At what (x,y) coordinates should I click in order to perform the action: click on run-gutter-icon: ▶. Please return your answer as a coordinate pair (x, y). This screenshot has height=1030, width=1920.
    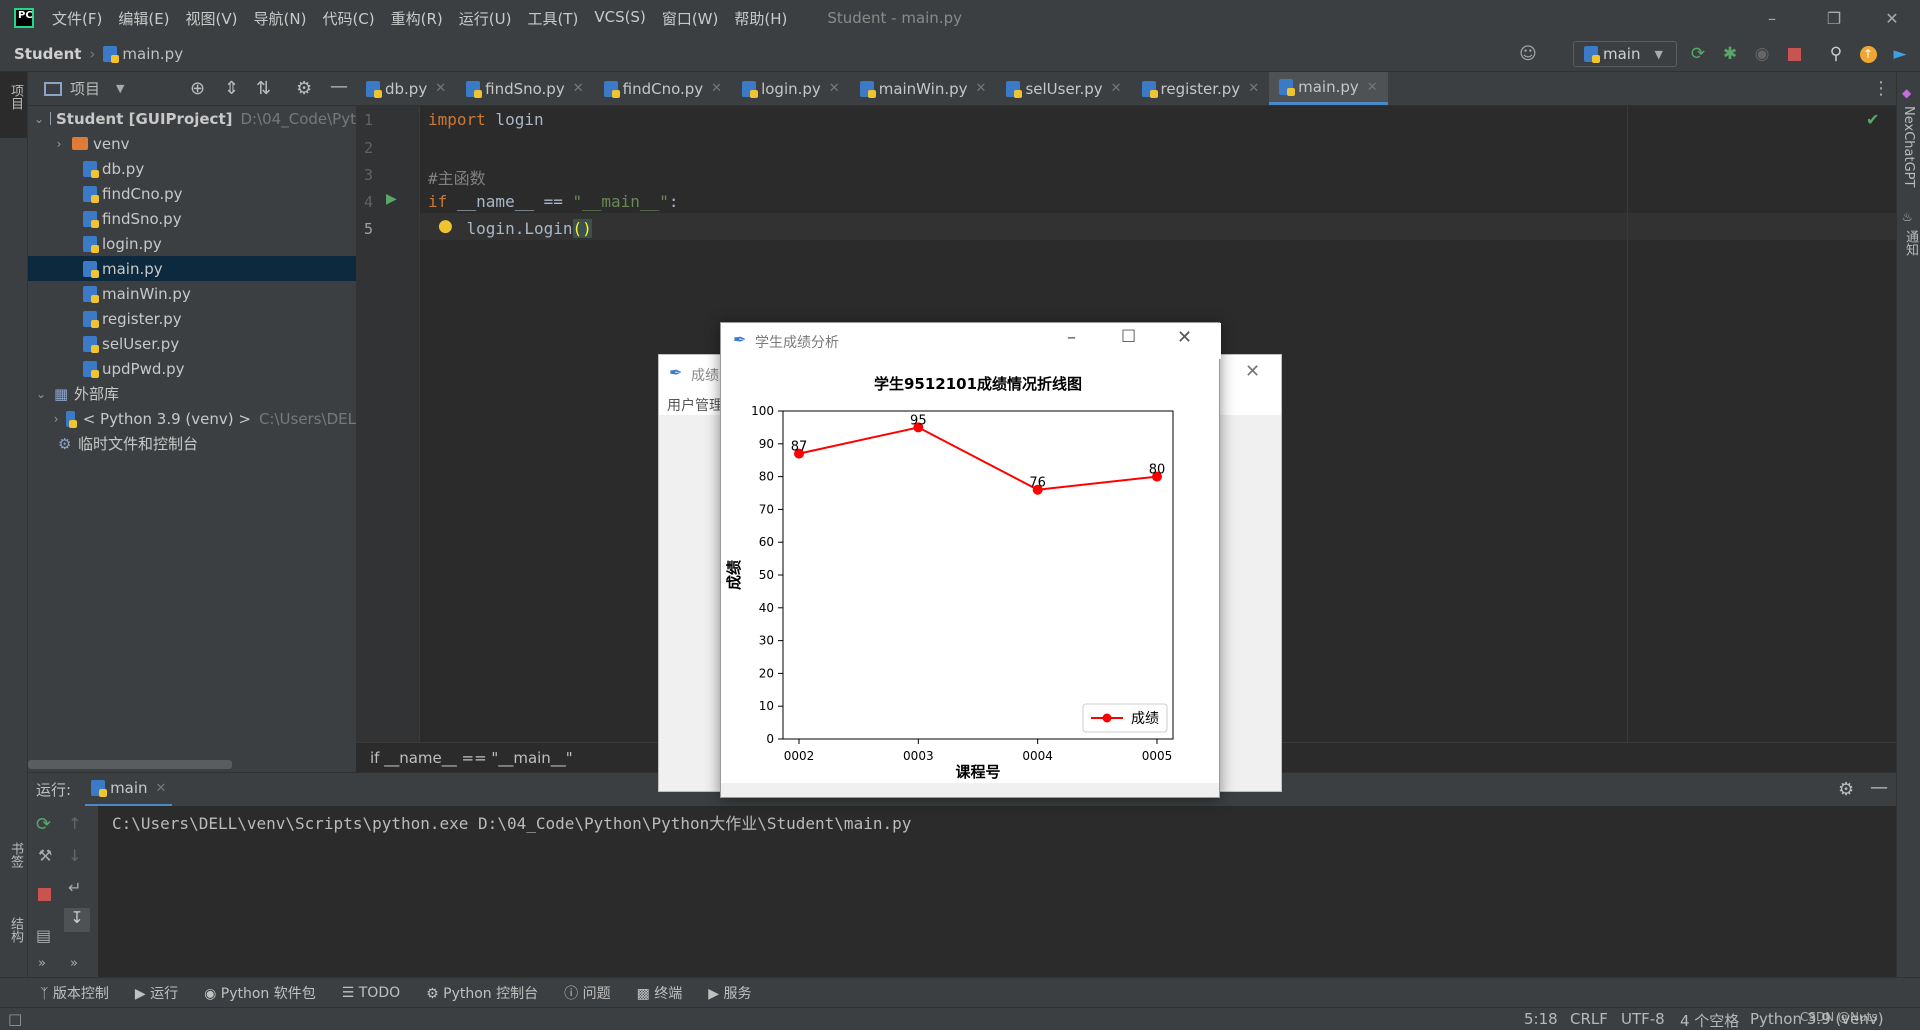
    Looking at the image, I should click on (391, 199).